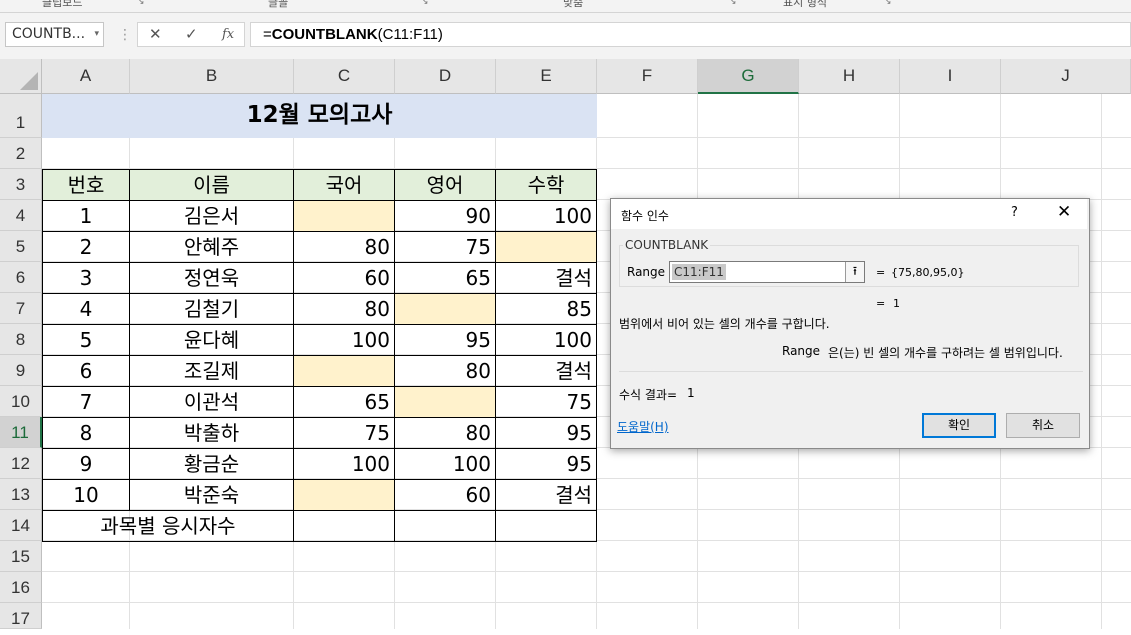 The image size is (1131, 635). Describe the element at coordinates (445, 278) in the screenshot. I see `cell-english: 65` at that location.